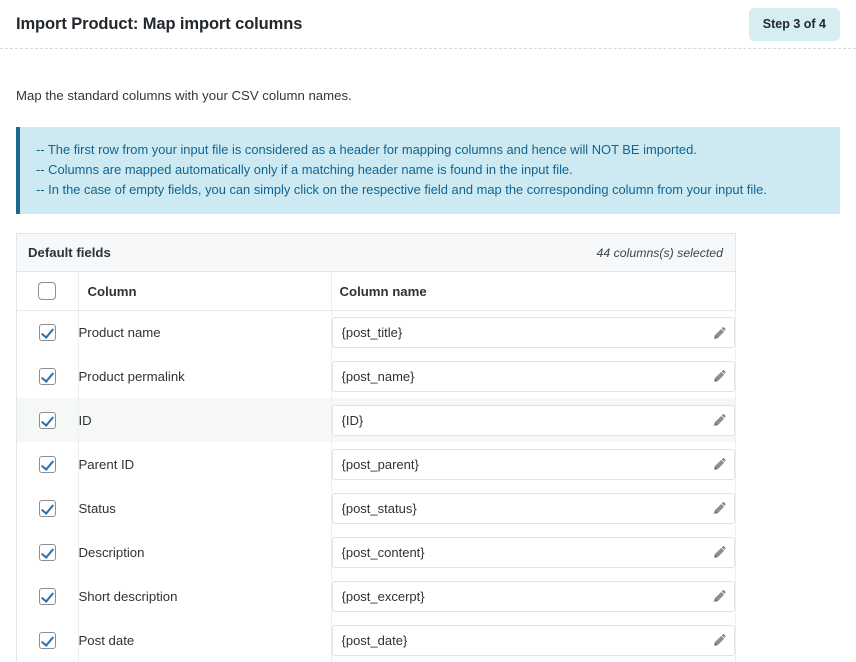  I want to click on column-name-cell: {post_content}, so click(533, 552).